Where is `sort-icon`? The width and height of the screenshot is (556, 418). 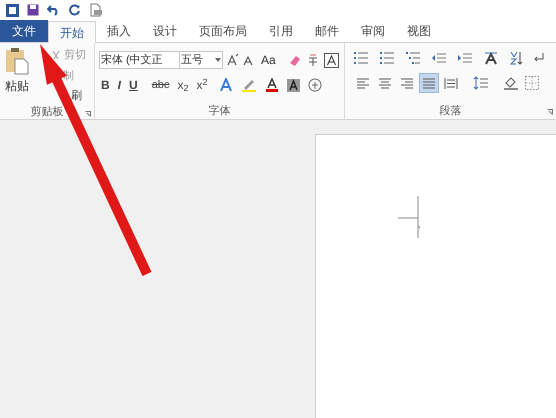
sort-icon is located at coordinates (516, 58).